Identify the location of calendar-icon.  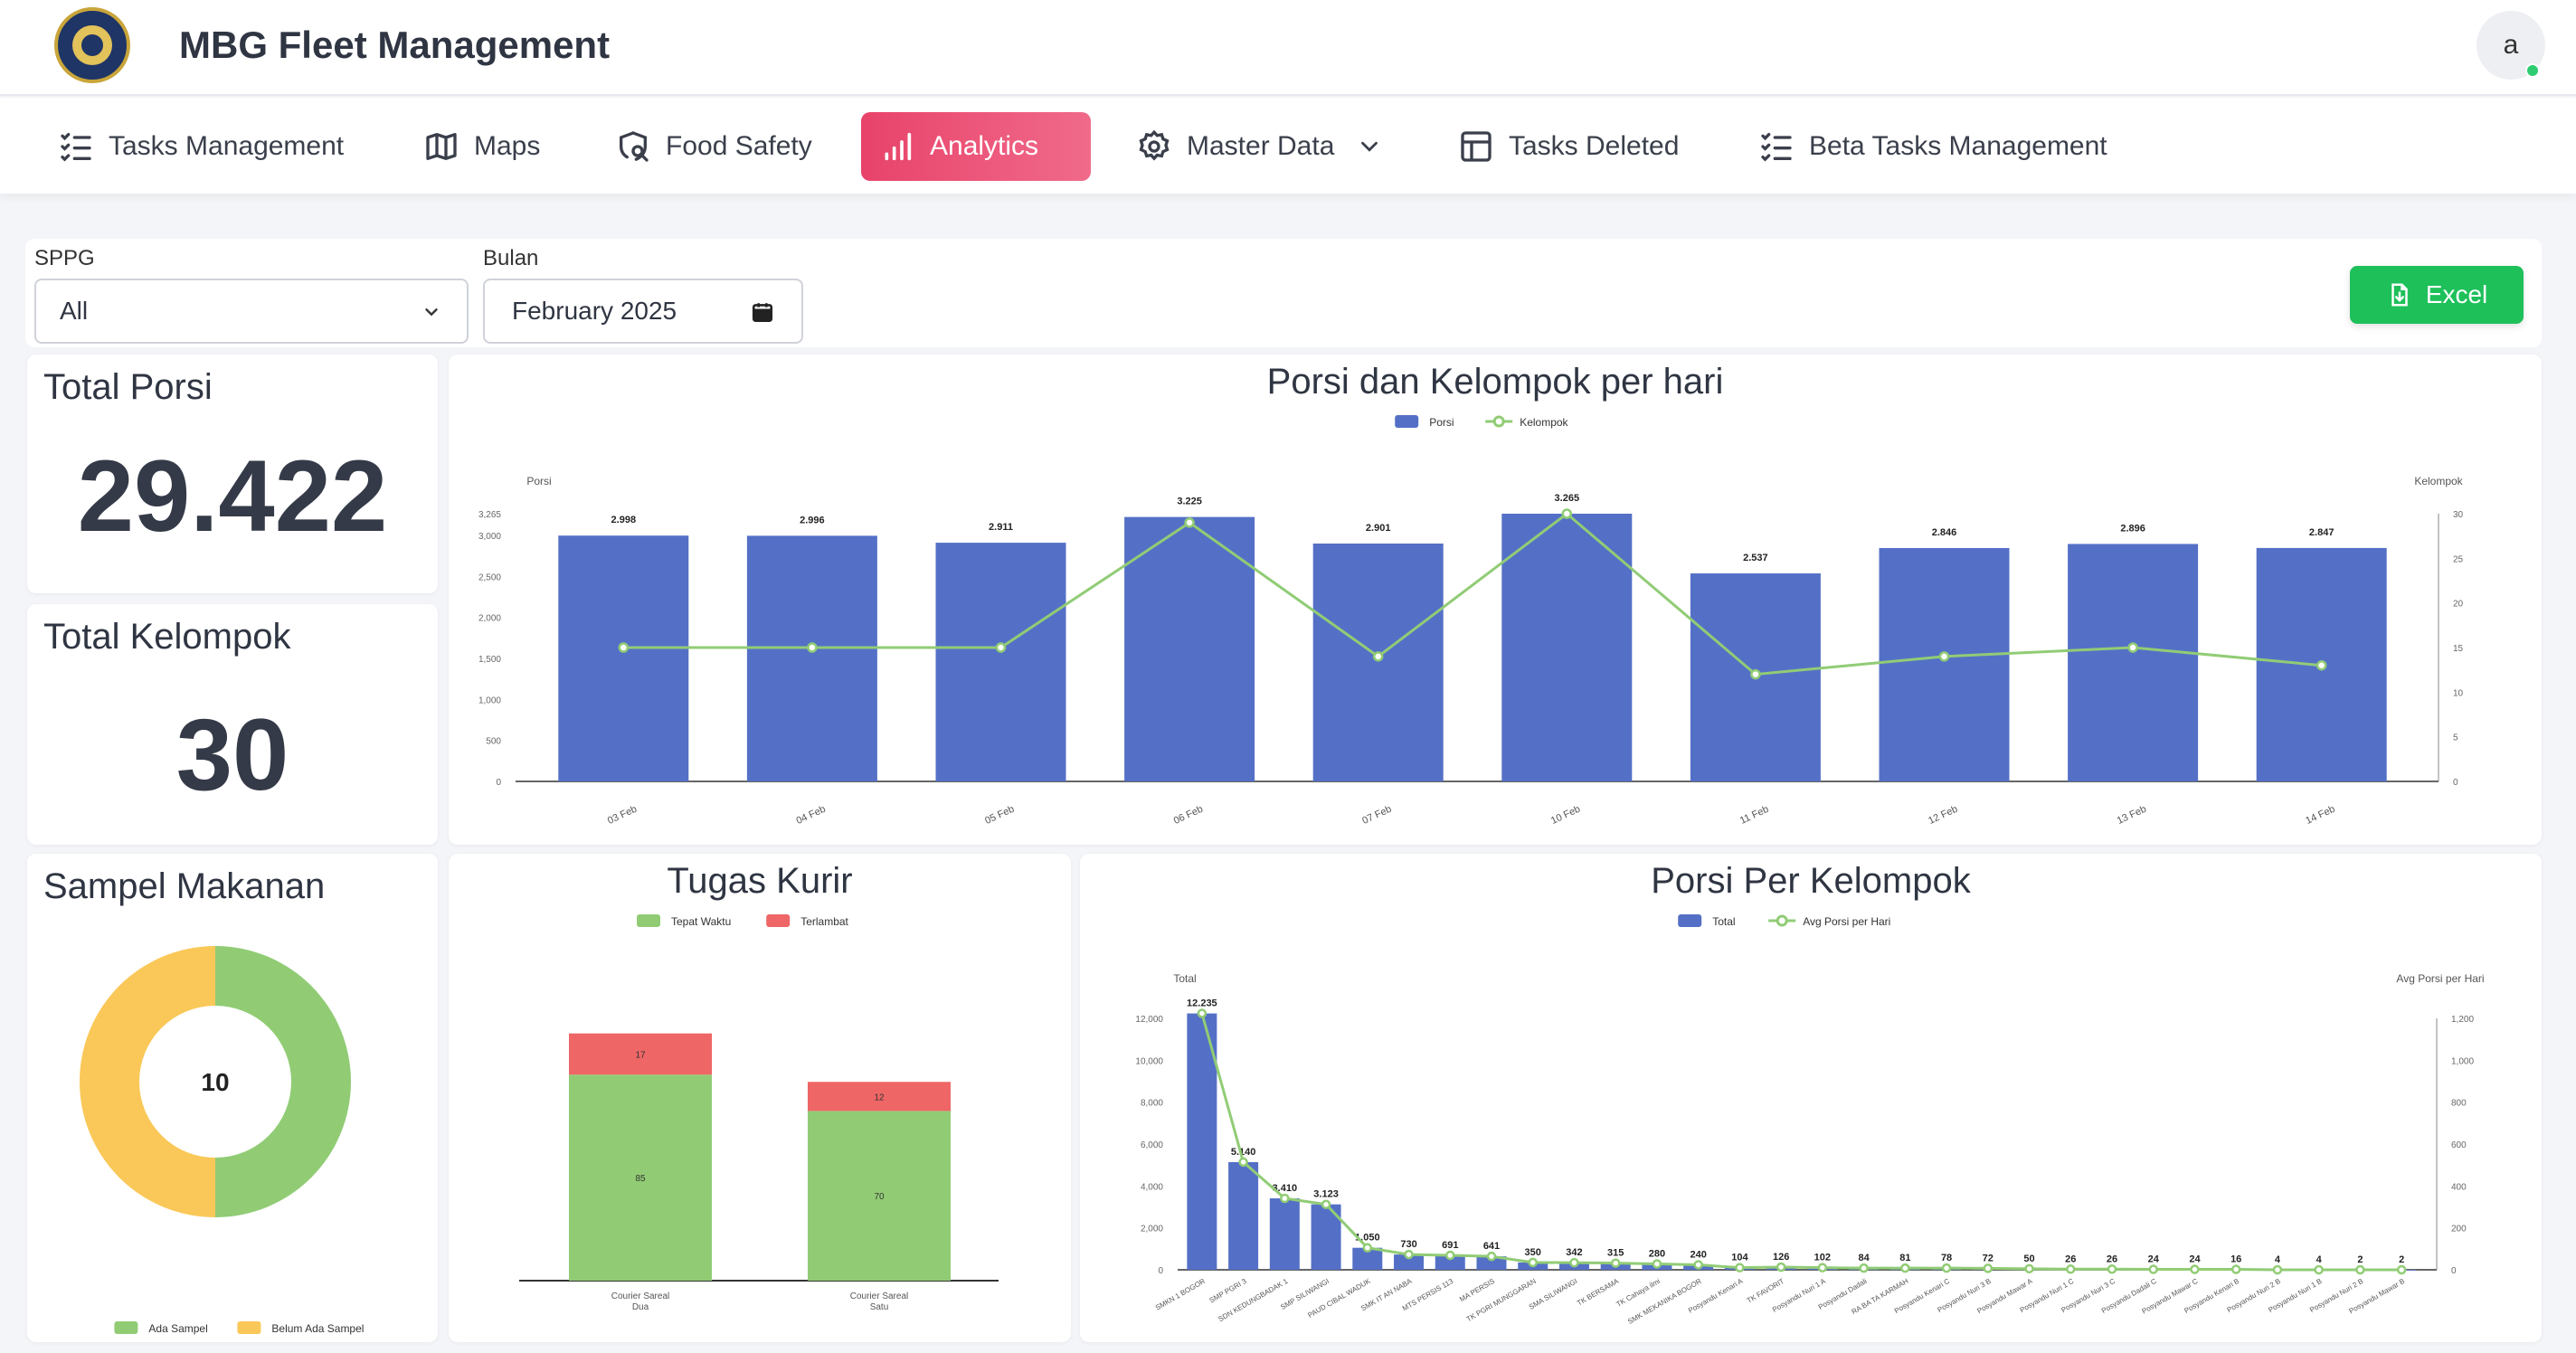
(762, 312).